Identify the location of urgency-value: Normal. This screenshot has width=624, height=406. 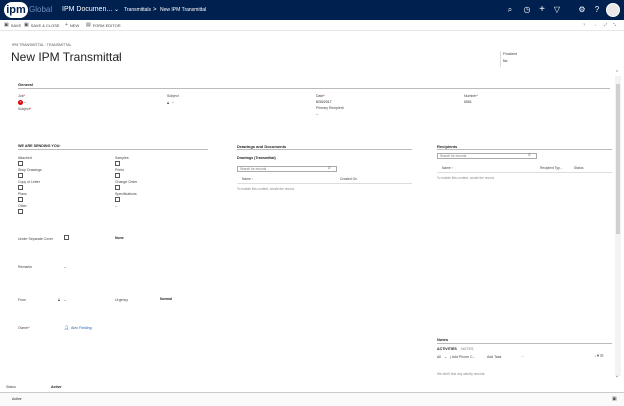
(166, 299).